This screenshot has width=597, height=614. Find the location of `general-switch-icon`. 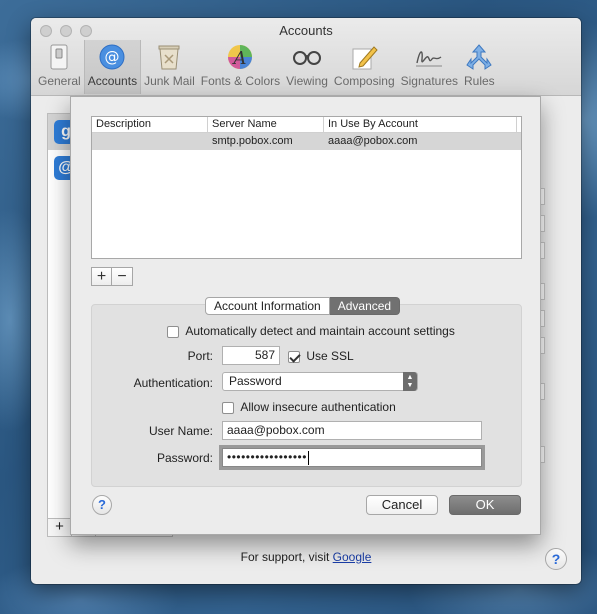

general-switch-icon is located at coordinates (59, 57).